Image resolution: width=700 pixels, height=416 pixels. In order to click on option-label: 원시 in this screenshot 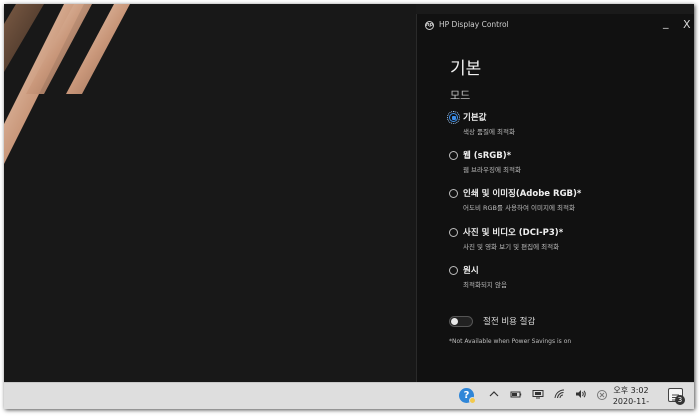, I will do `click(471, 271)`.